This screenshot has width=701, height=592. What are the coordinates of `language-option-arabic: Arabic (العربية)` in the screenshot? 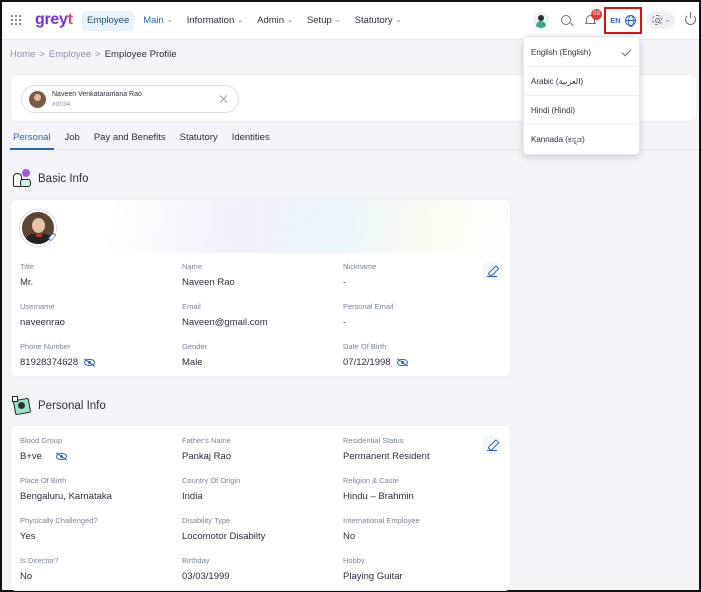 It's located at (581, 81).